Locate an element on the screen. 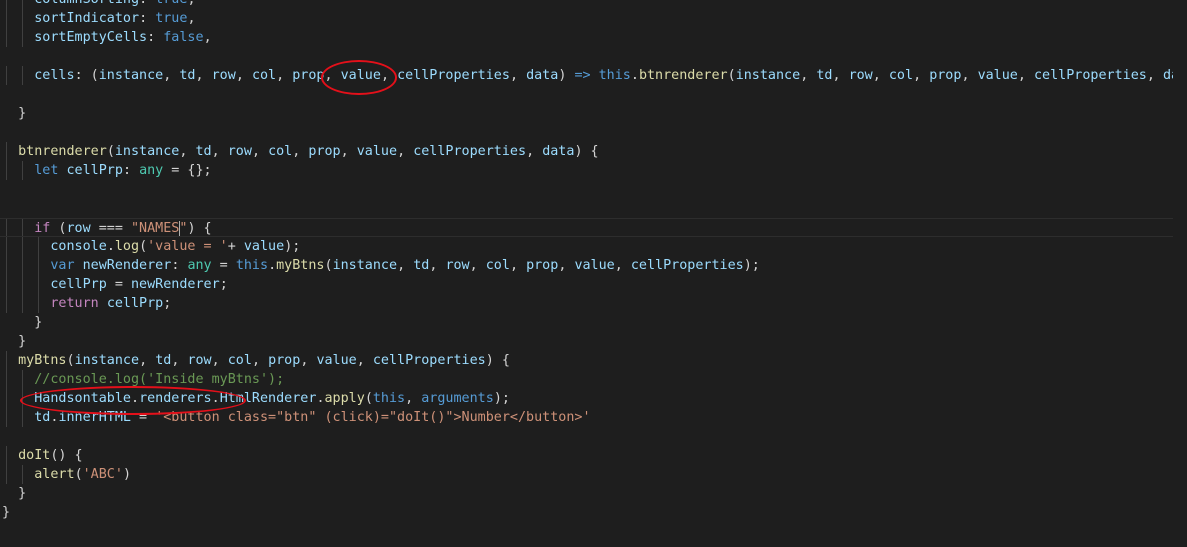  code-token: data is located at coordinates (558, 151).